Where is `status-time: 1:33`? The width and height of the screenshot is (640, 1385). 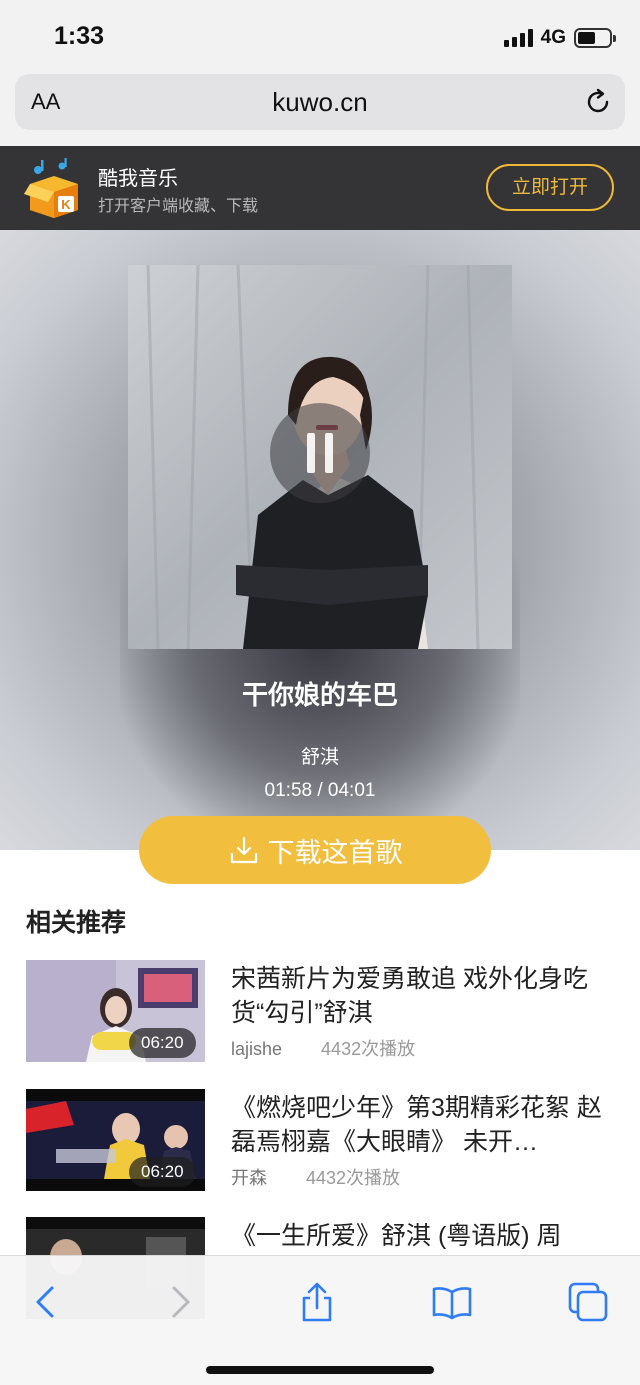 status-time: 1:33 is located at coordinates (79, 36).